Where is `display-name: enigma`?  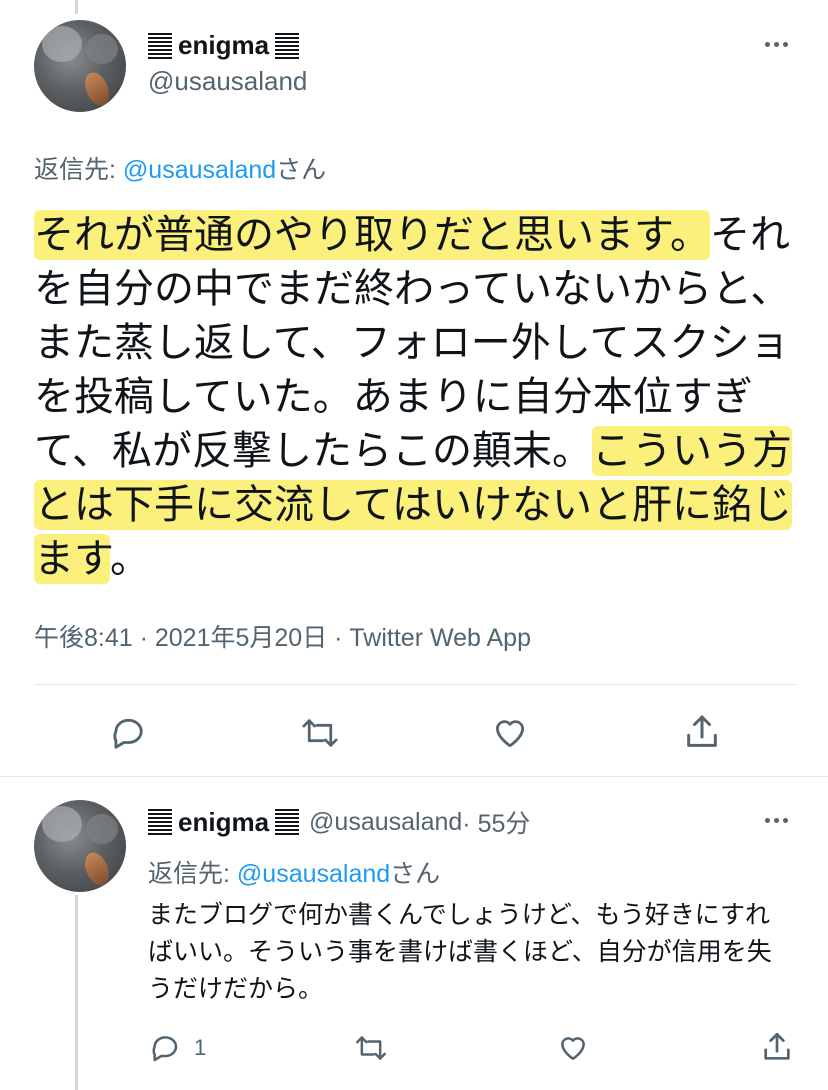
display-name: enigma is located at coordinates (224, 45).